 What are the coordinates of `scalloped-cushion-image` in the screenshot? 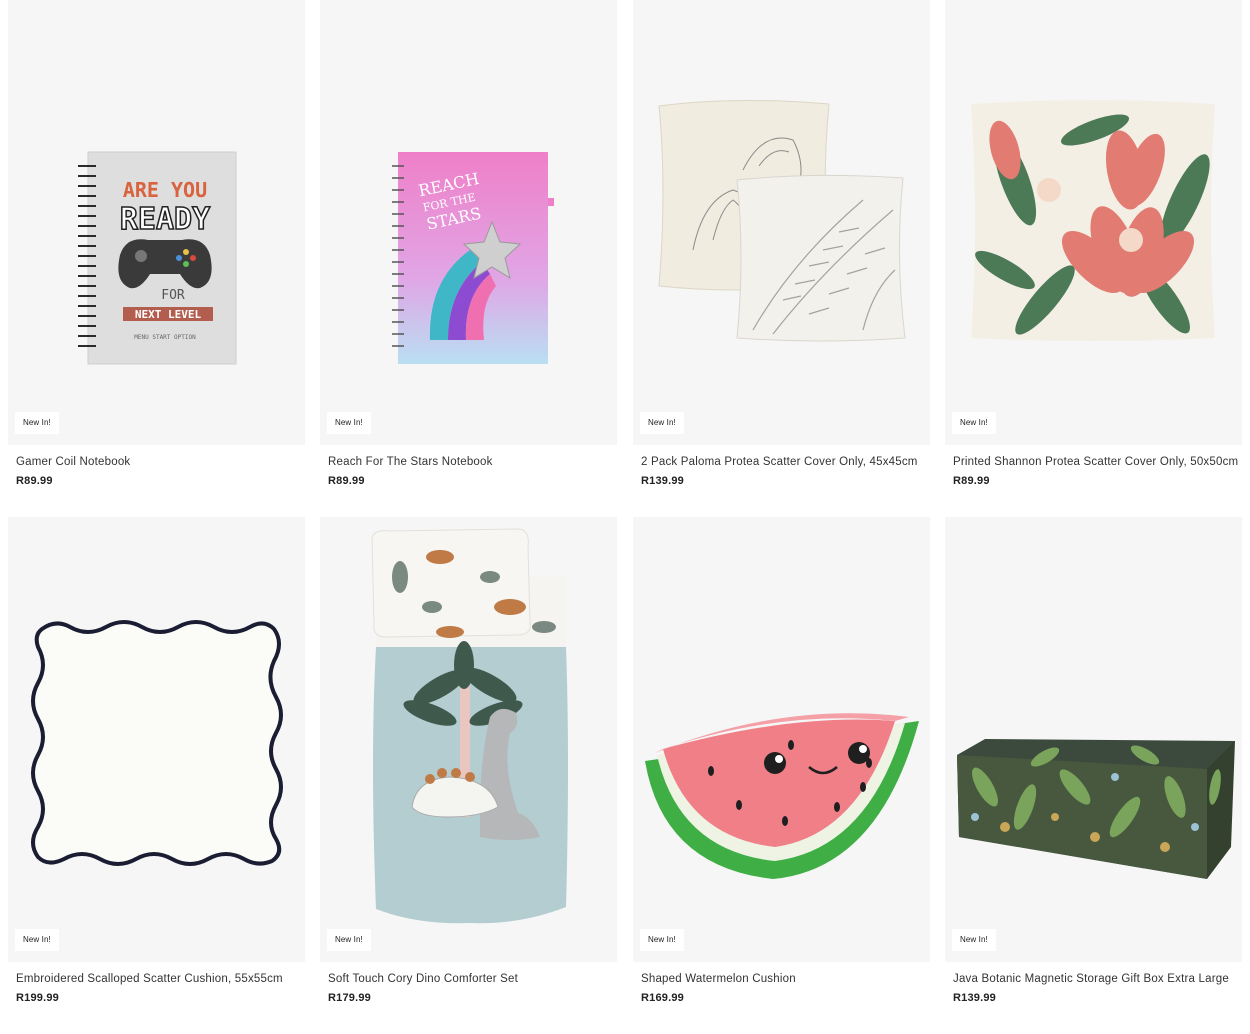 It's located at (157, 743).